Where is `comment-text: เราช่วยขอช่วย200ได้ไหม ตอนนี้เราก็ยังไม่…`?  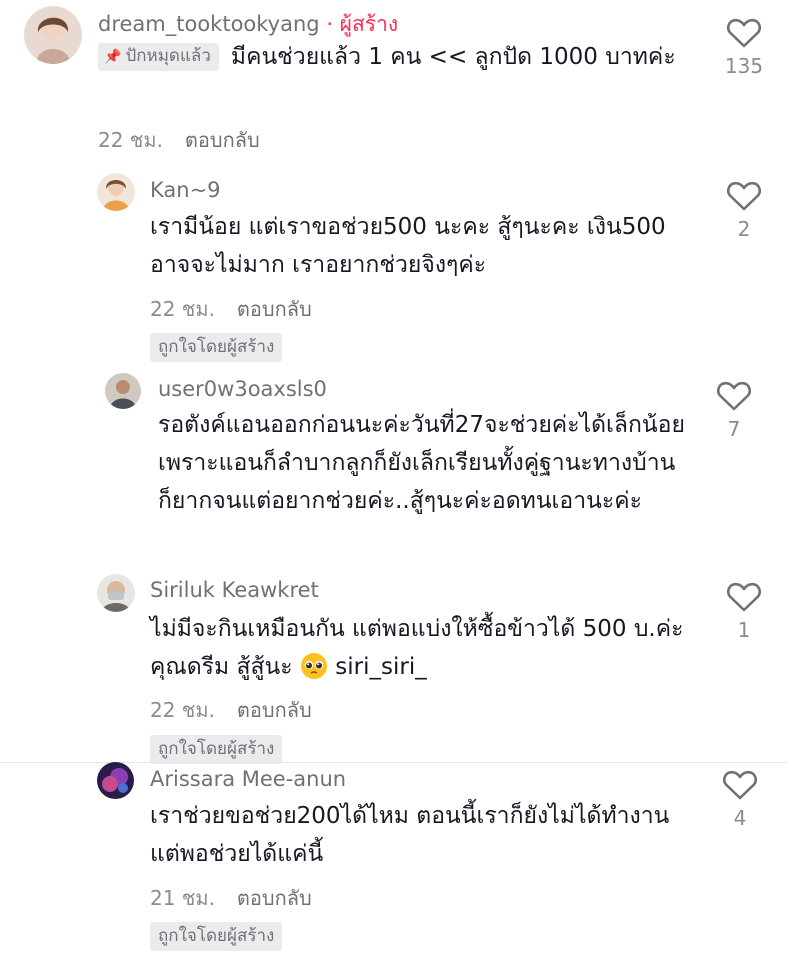
comment-text: เราช่วยขอช่วย200ได้ไหม ตอนนี้เราก็ยังไม่… is located at coordinates (410, 835).